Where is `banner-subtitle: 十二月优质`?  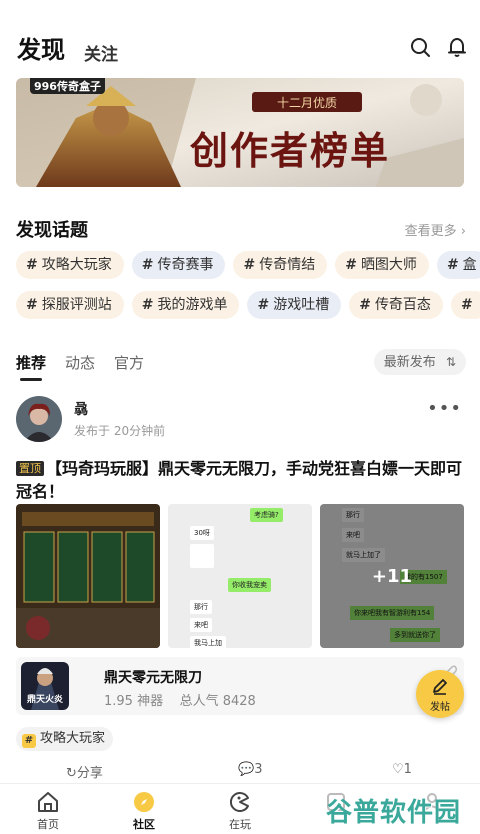 banner-subtitle: 十二月优质 is located at coordinates (306, 103).